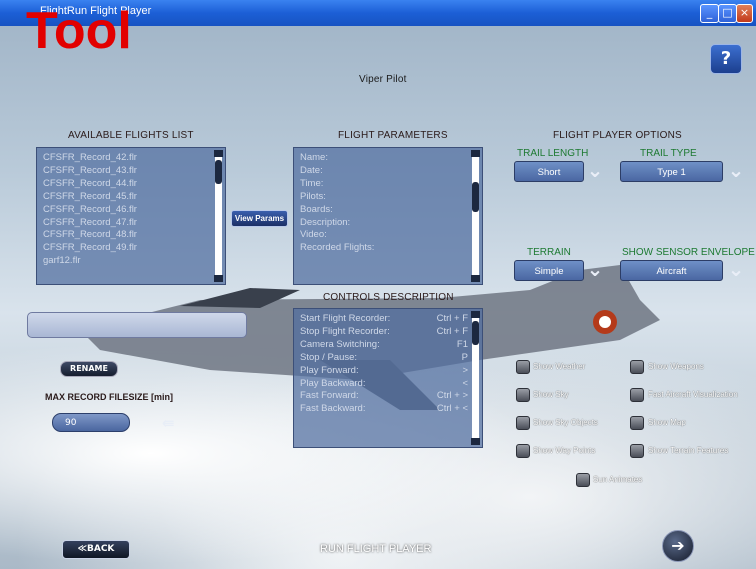 Image resolution: width=756 pixels, height=569 pixels. Describe the element at coordinates (127, 197) in the screenshot. I see `flight-item: CFSFR_Record_45.flr` at that location.